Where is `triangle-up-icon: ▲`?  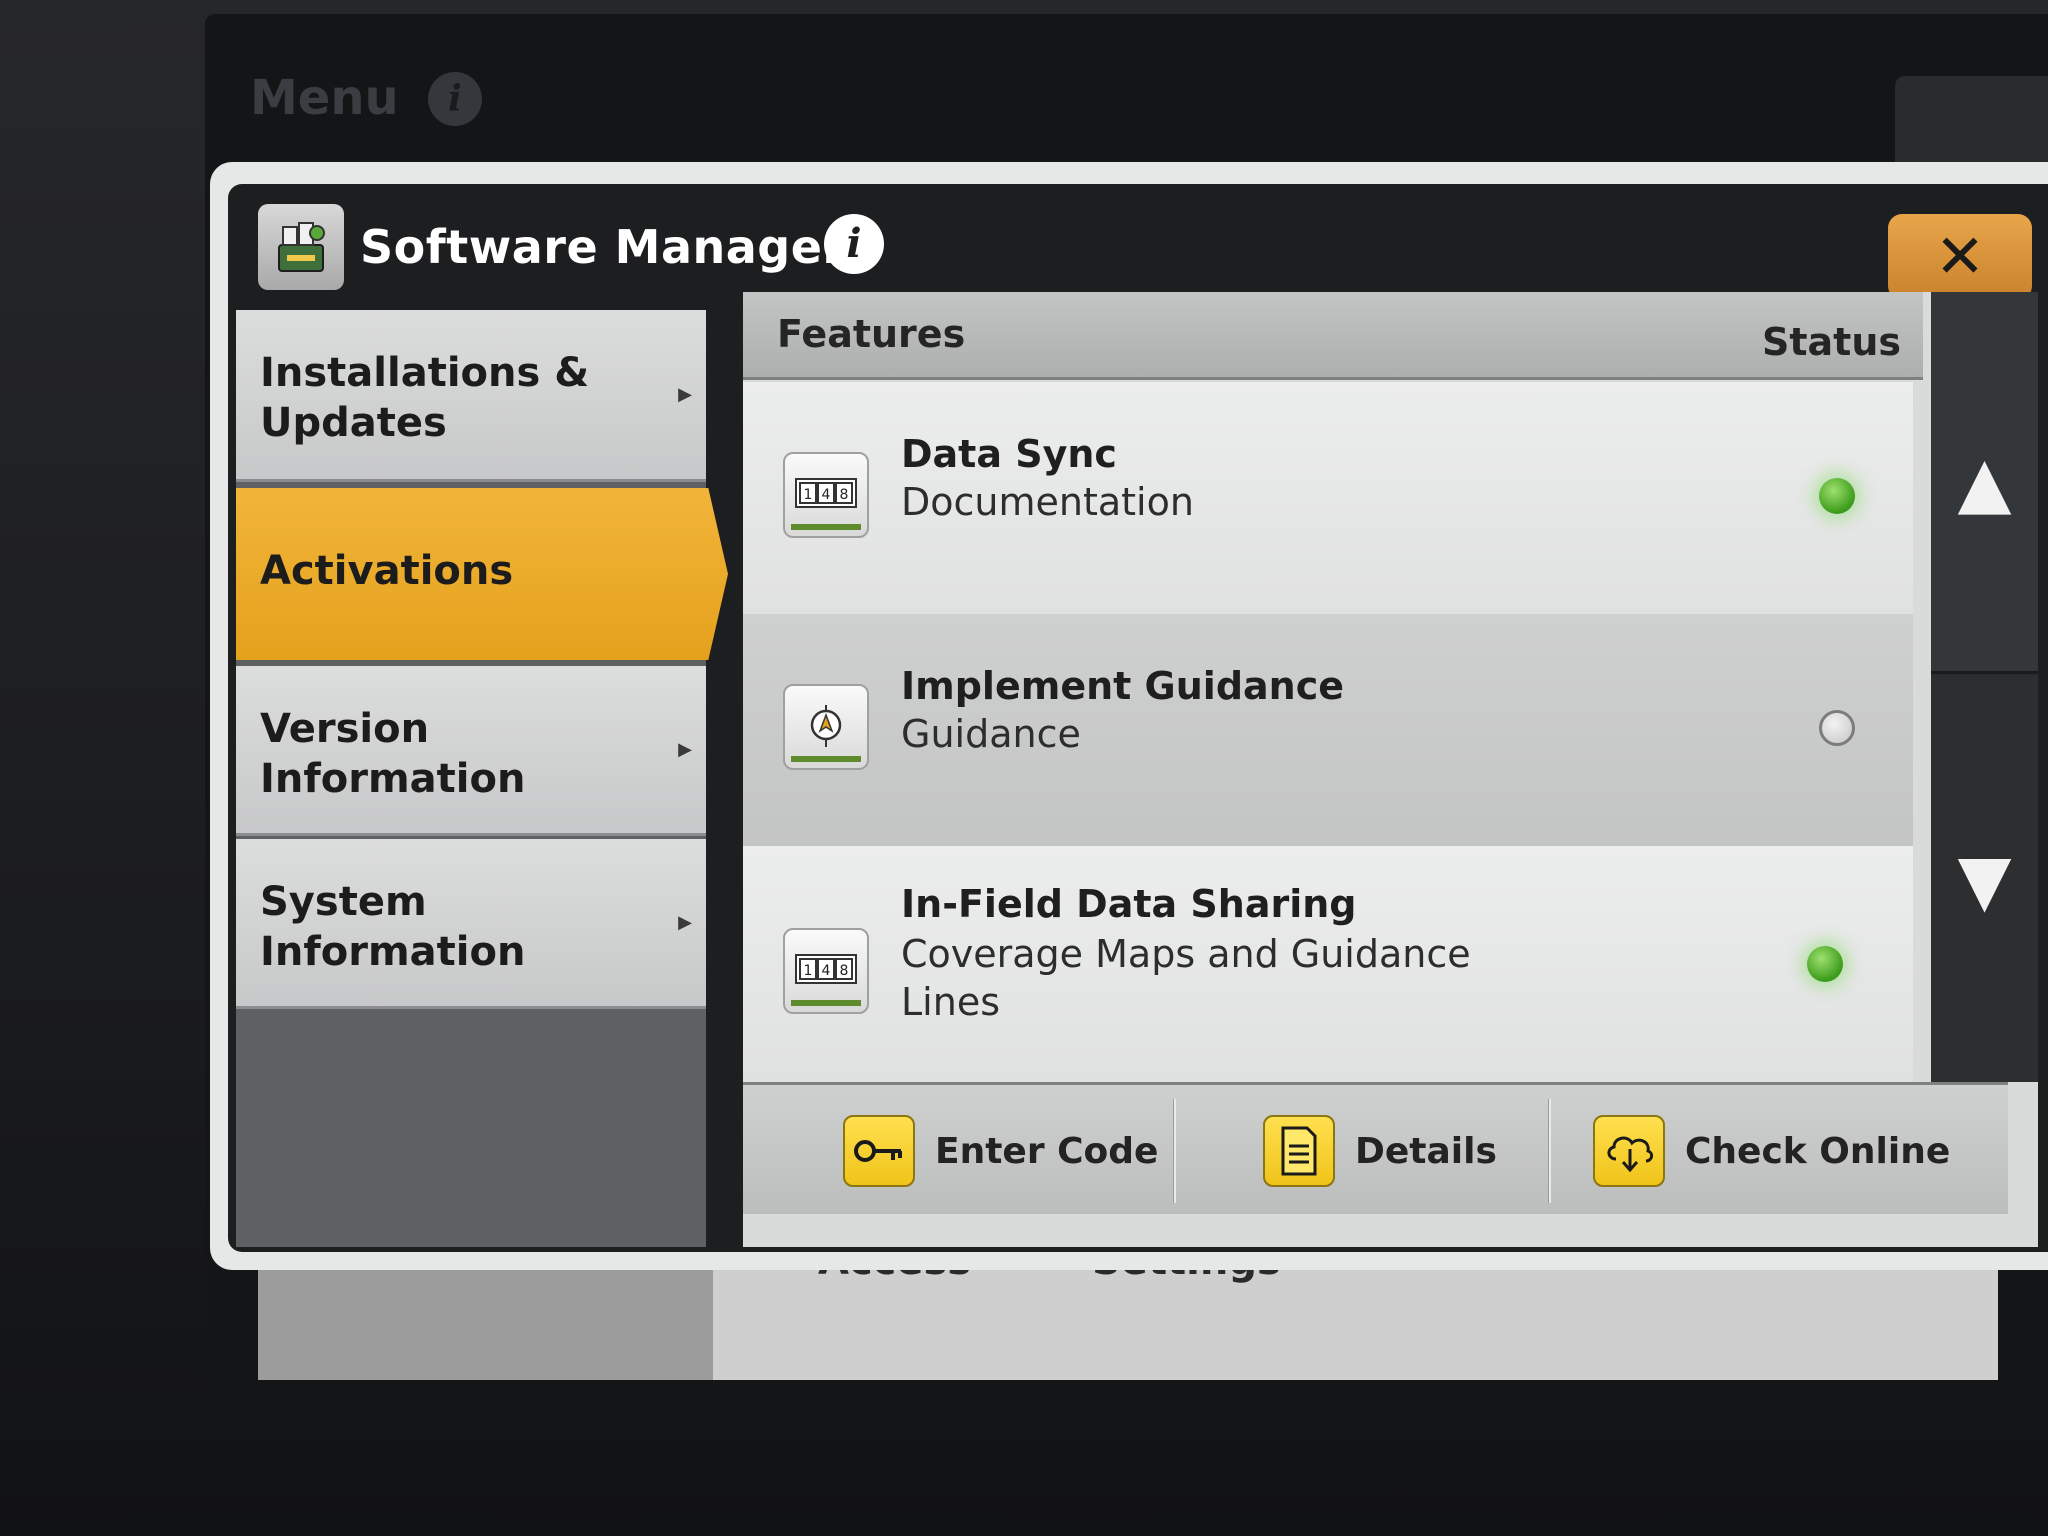
triangle-up-icon: ▲ is located at coordinates (1984, 481).